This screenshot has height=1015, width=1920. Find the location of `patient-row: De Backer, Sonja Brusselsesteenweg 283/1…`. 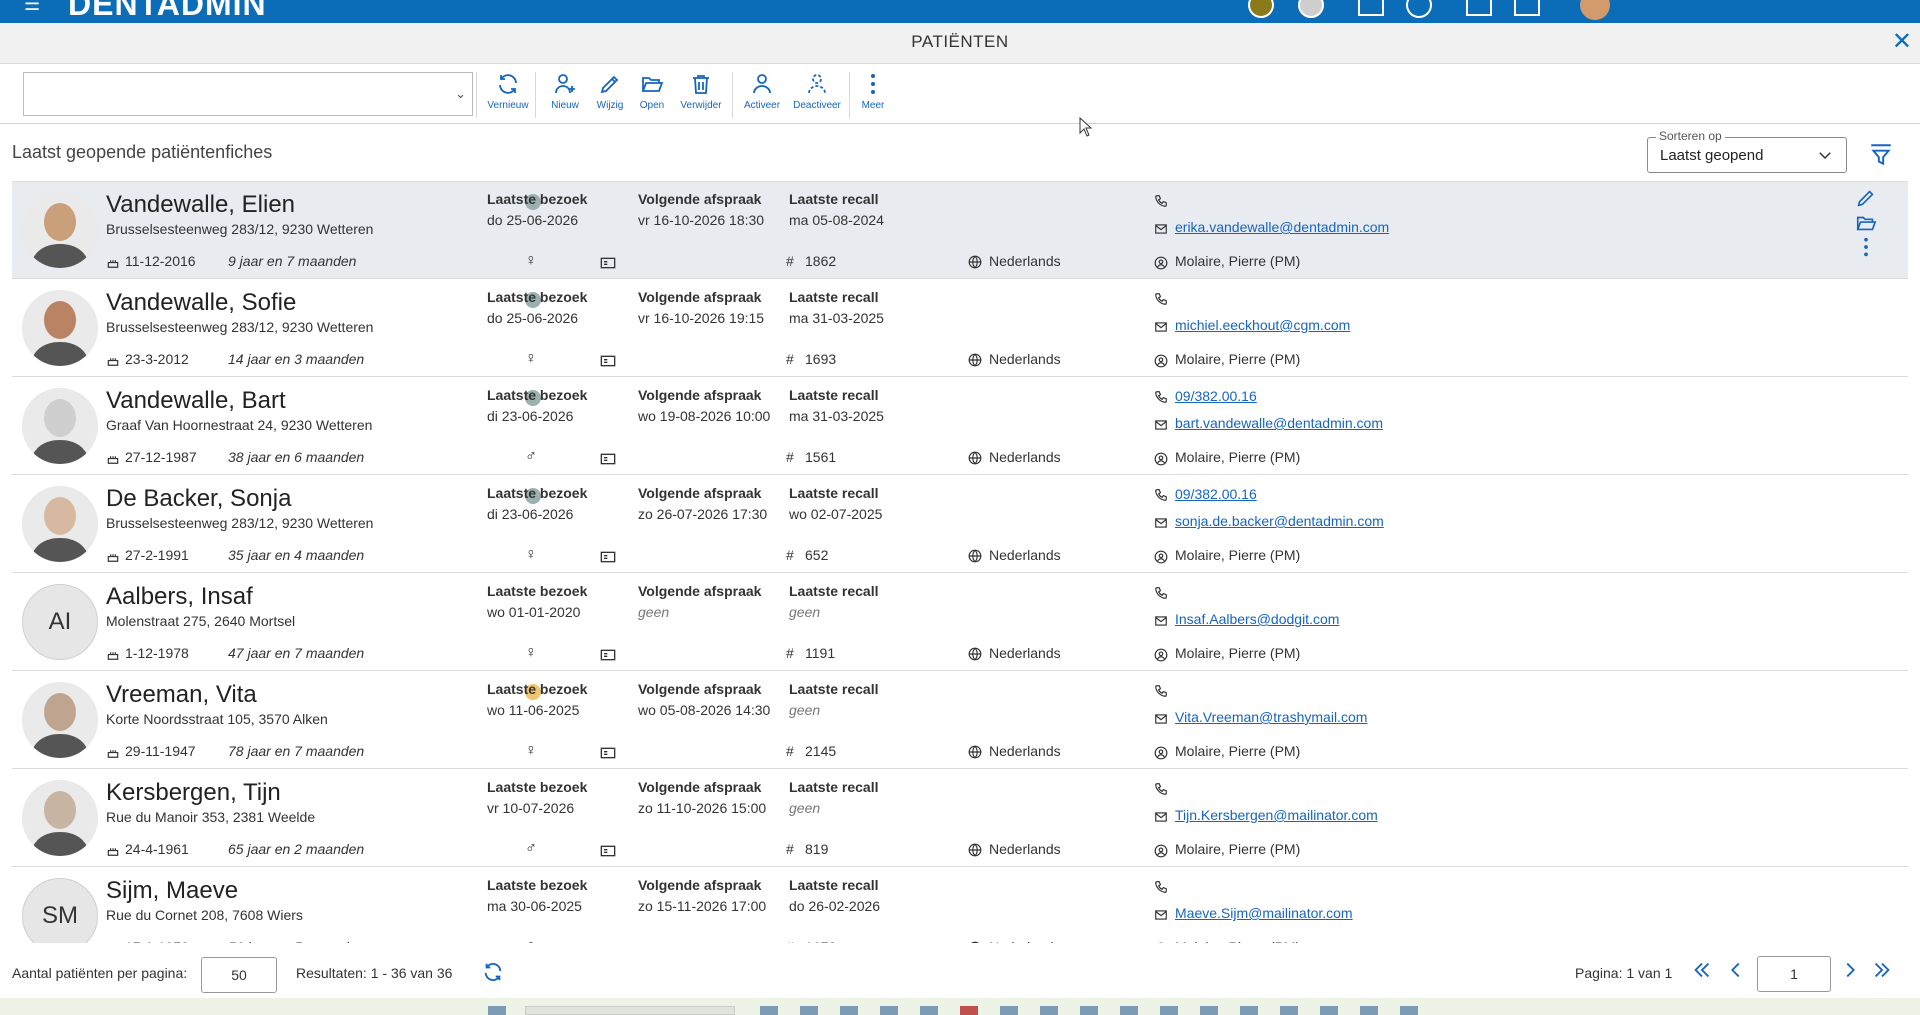

patient-row: De Backer, Sonja Brusselsesteenweg 283/1… is located at coordinates (960, 524).